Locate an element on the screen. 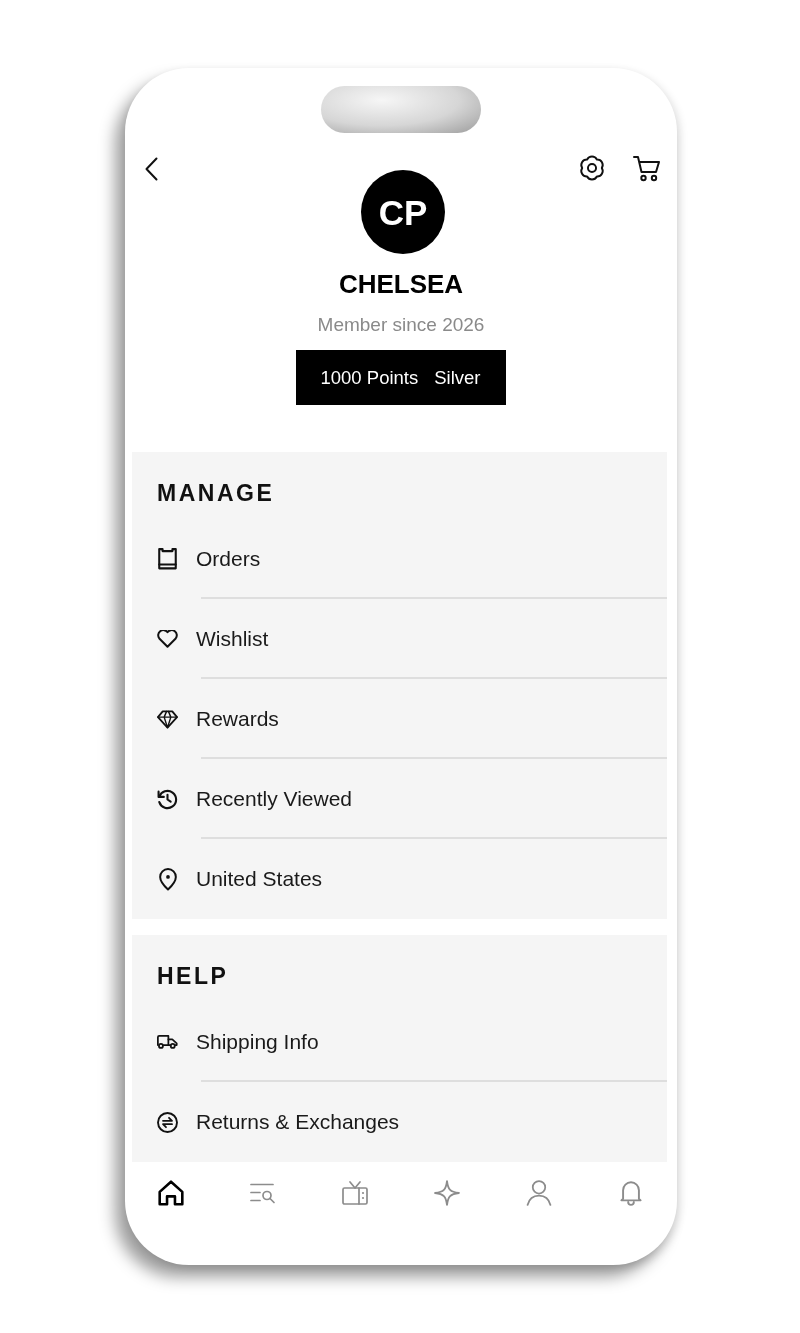 The image size is (800, 1333). bell-icon is located at coordinates (631, 1193).